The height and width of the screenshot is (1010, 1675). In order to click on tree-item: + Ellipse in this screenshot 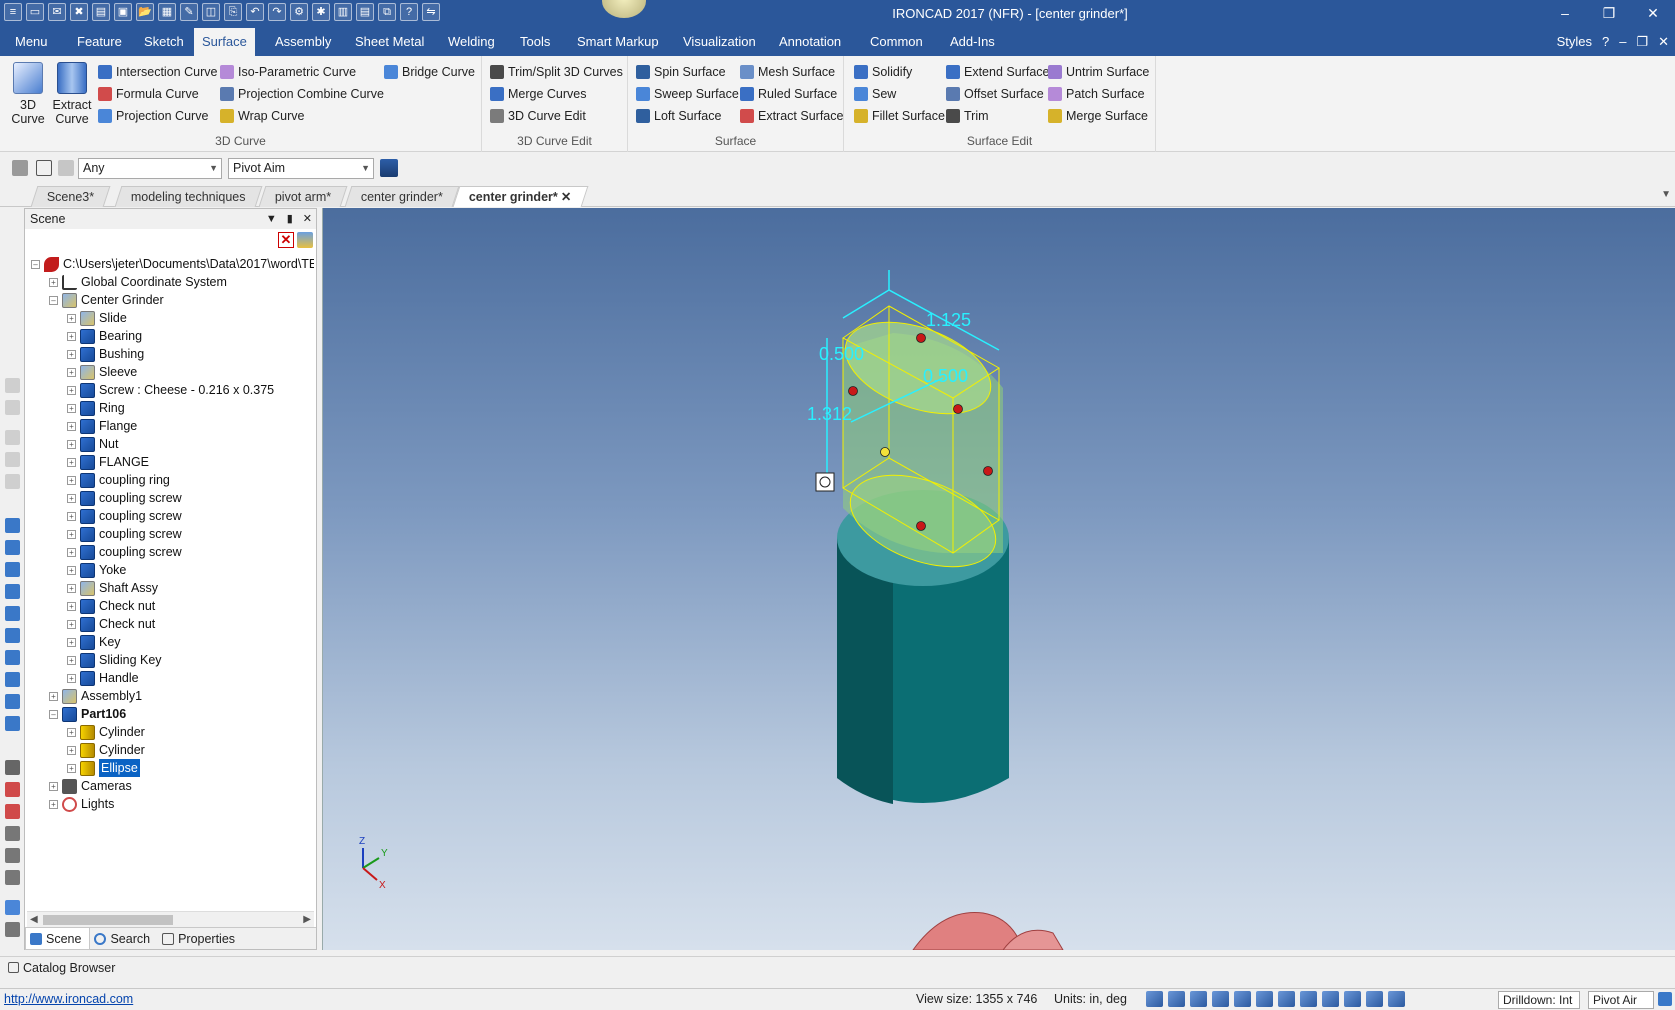, I will do `click(103, 768)`.